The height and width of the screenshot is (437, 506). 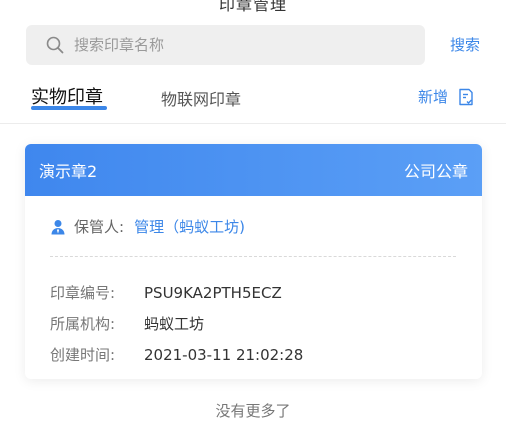 I want to click on active-tab-indicator, so click(x=69, y=108).